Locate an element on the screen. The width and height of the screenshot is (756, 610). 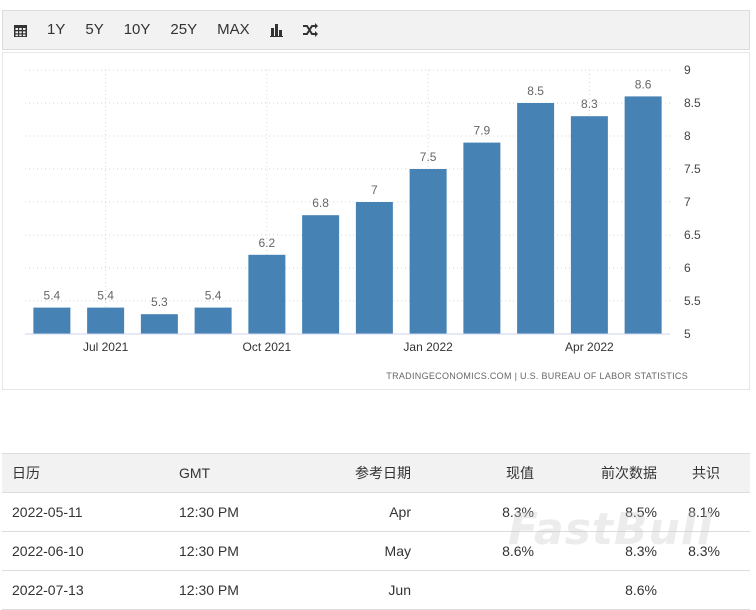
cell-consensus: 8.3% is located at coordinates (709, 551).